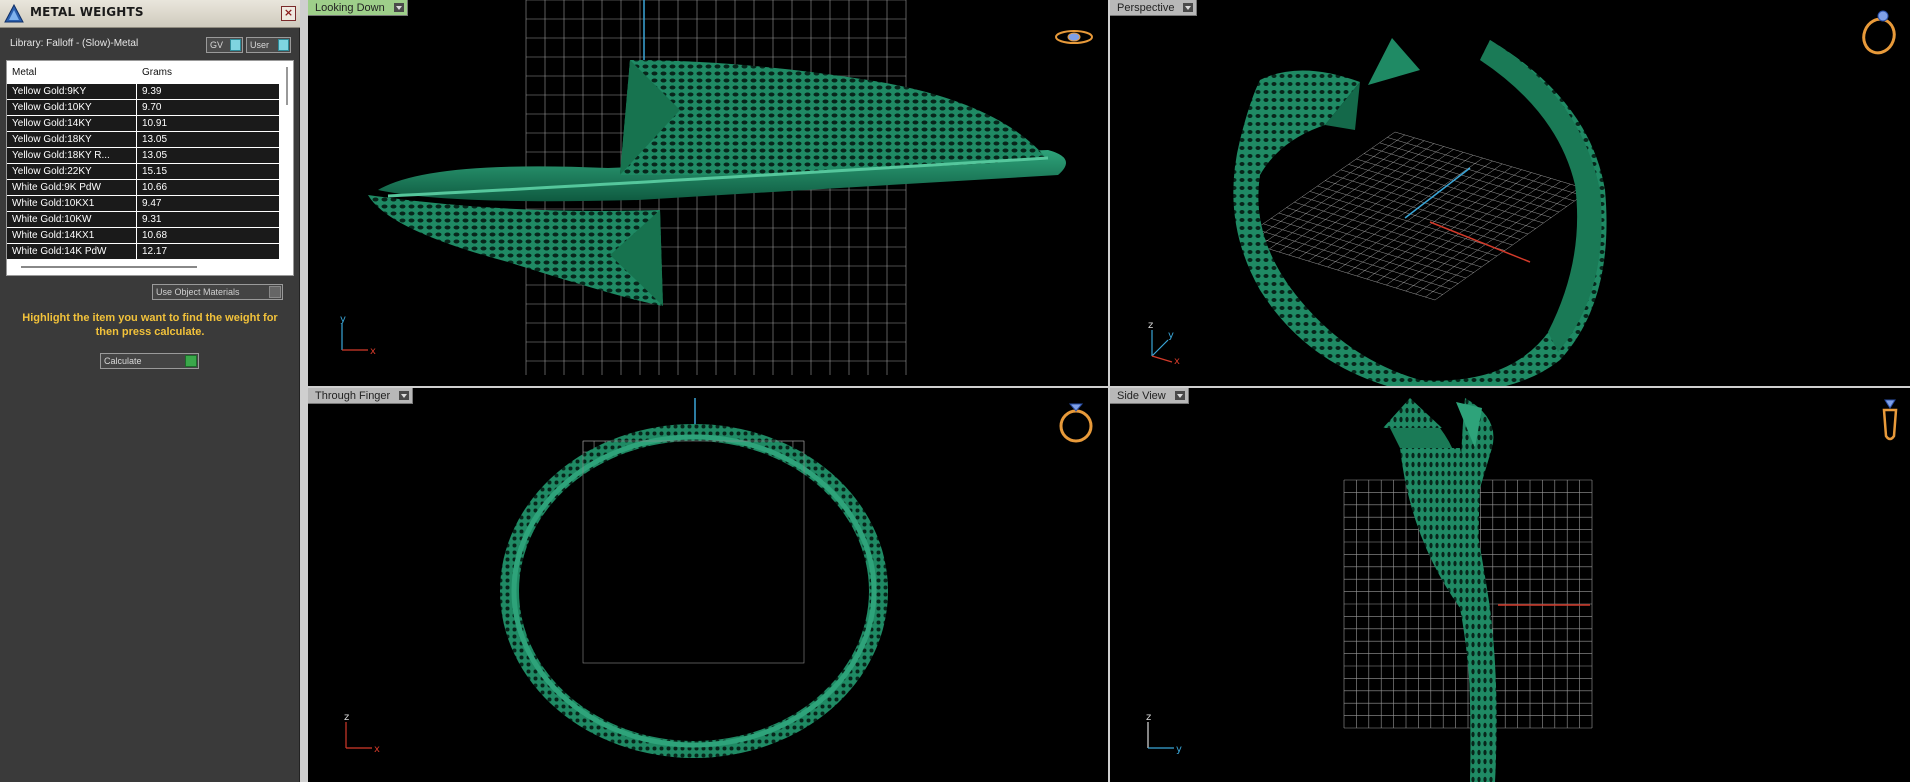  I want to click on axis-label-c: x, so click(1177, 361).